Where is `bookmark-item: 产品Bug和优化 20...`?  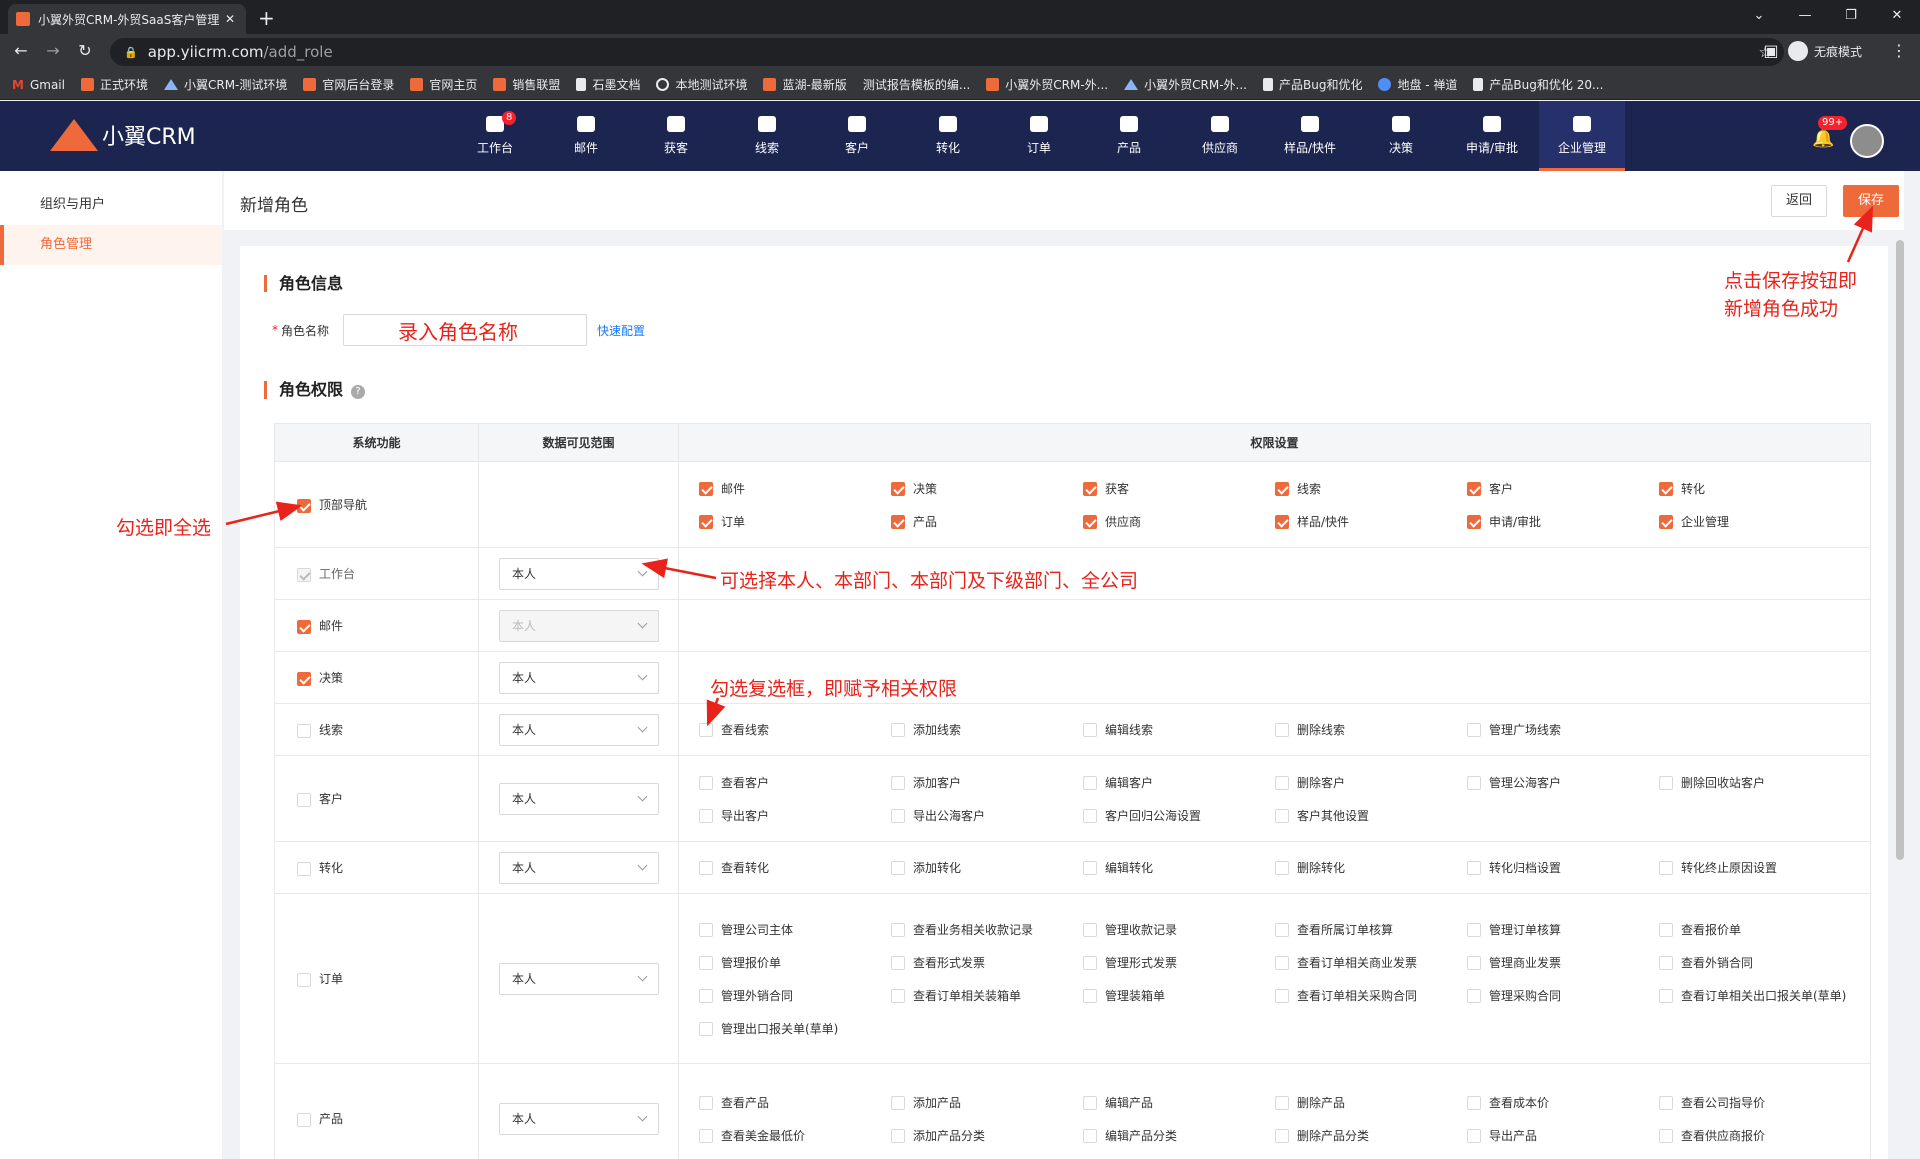
bookmark-item: 产品Bug和优化 20... is located at coordinates (1538, 84).